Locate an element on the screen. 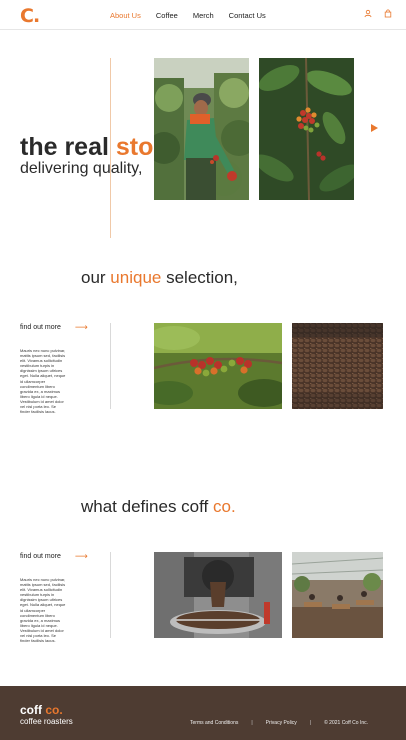 This screenshot has height=740, width=406. selection-heading-post: selection, is located at coordinates (199, 277).